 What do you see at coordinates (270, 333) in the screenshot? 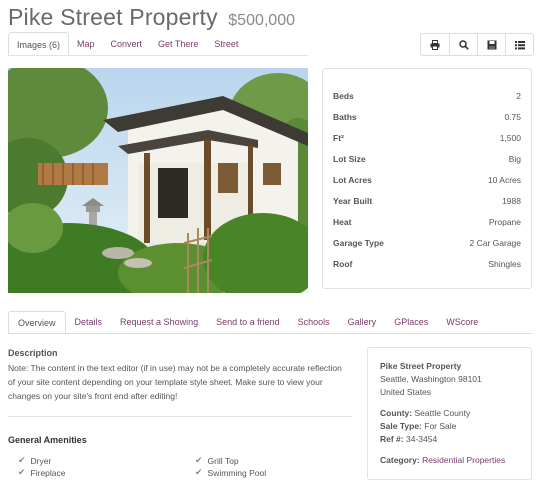
I see `section-tabs-divider` at bounding box center [270, 333].